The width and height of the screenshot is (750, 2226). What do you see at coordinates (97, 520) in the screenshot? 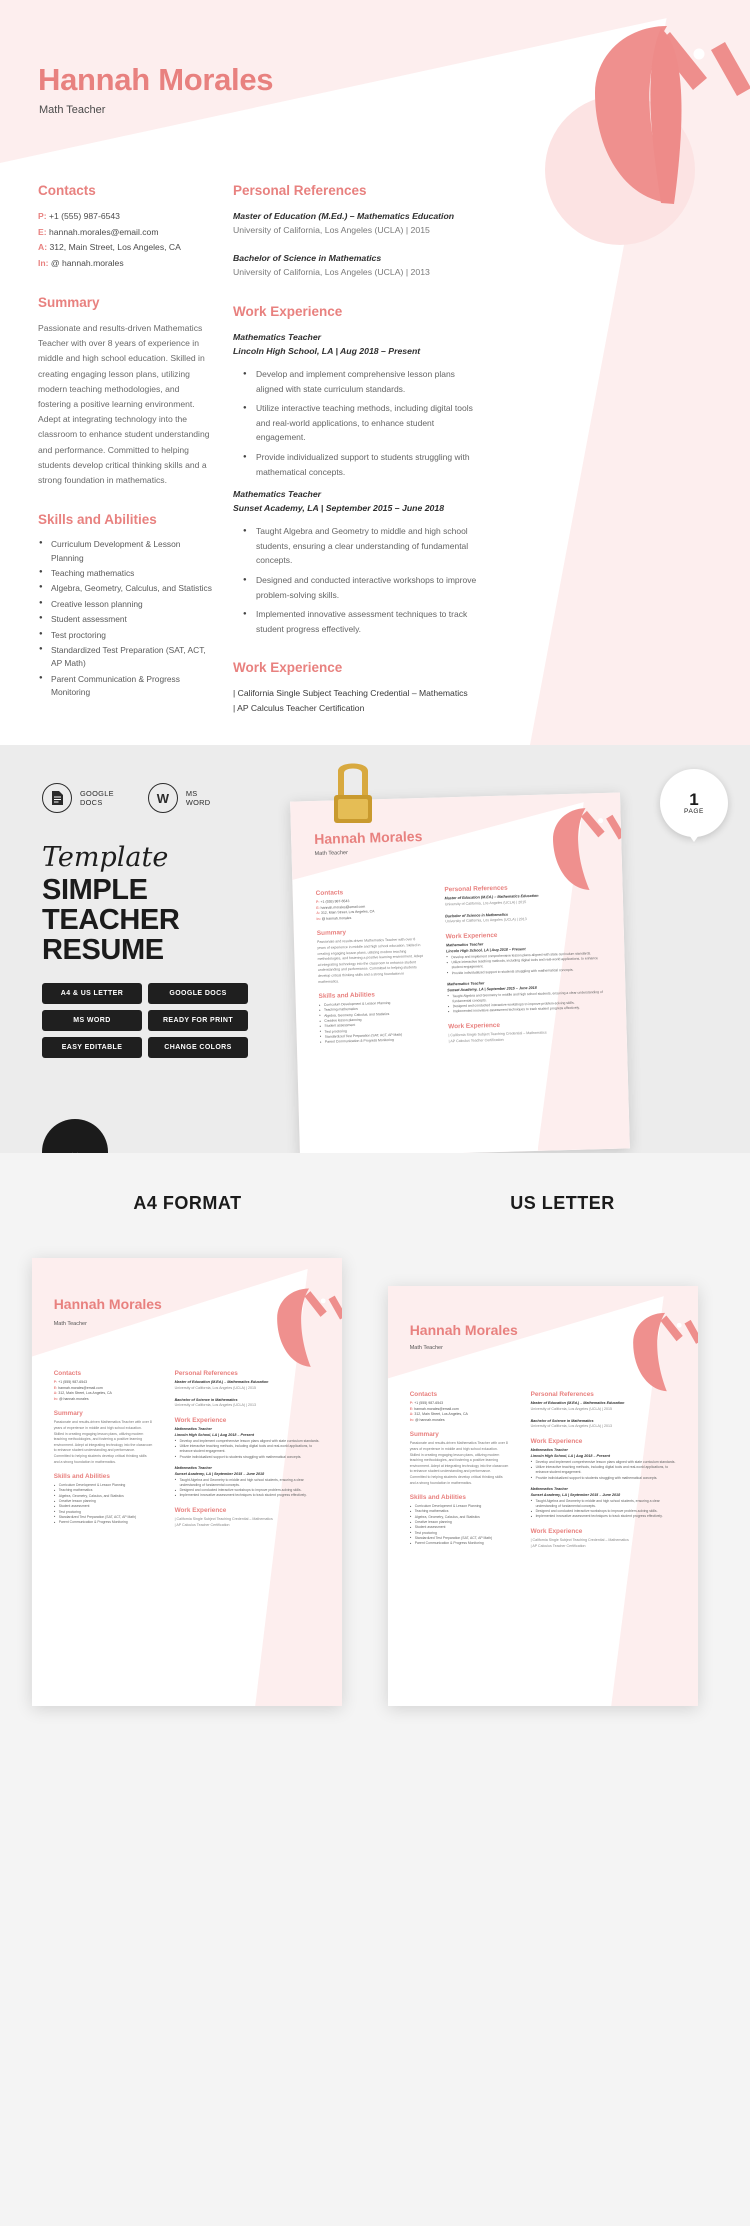
I see `section-title-skills: Skills and Abilities` at bounding box center [97, 520].